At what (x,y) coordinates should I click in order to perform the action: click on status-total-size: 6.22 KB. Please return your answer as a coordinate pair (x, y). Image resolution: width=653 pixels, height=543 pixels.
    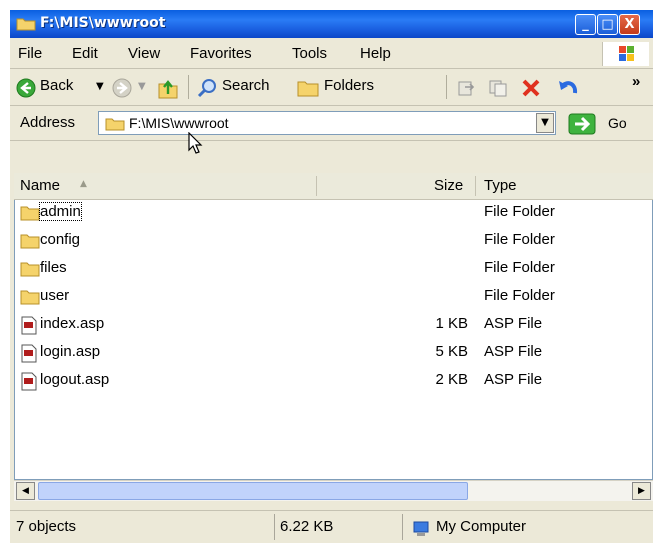
    Looking at the image, I should click on (307, 526).